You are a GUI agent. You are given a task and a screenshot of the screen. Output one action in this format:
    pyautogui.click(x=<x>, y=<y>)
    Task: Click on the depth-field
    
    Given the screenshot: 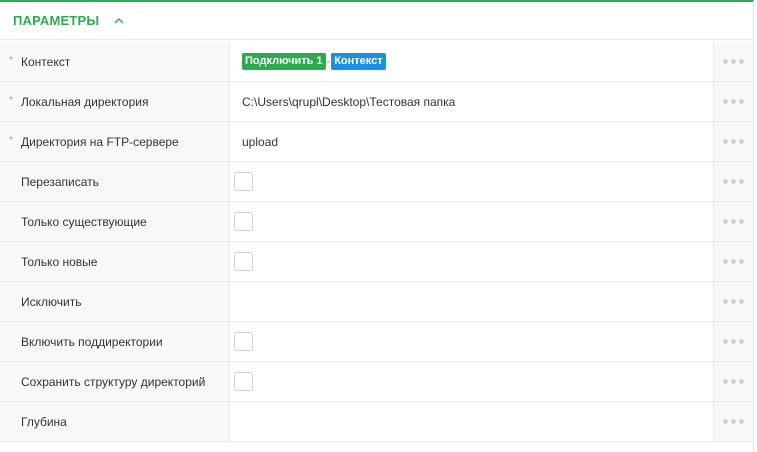 What is the action you would take?
    pyautogui.click(x=472, y=421)
    